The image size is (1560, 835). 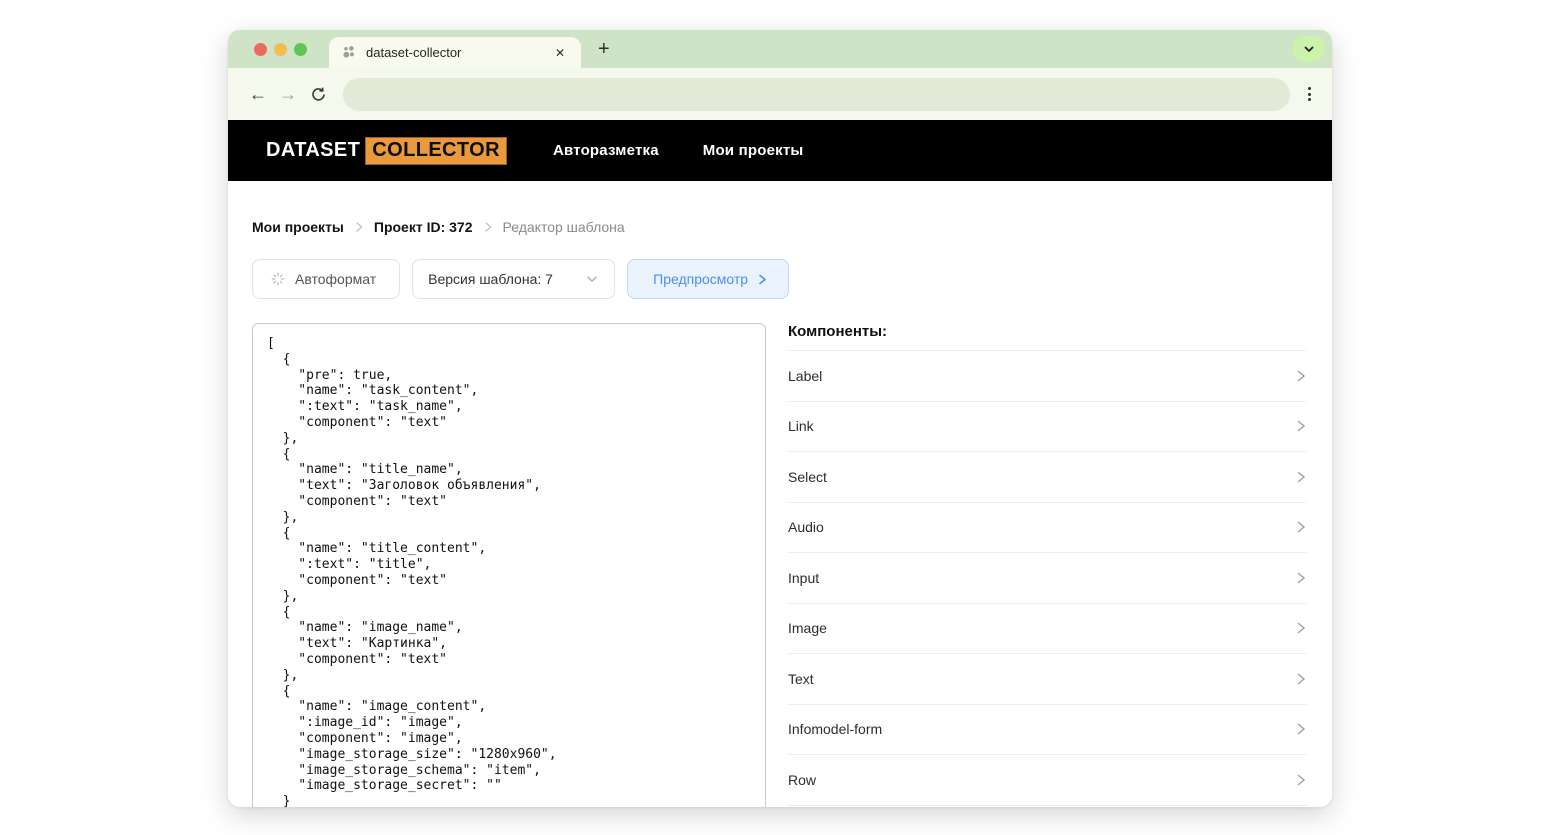 I want to click on component-label: Audio, so click(x=806, y=527).